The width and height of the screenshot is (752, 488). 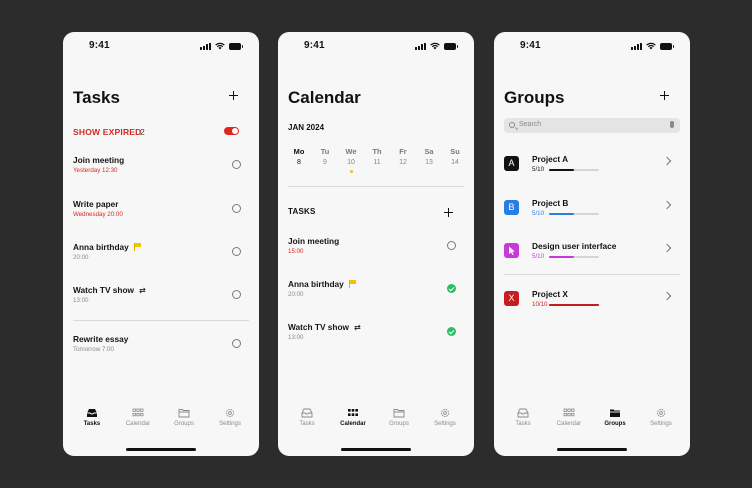 I want to click on day-cell: Tu 9, so click(x=325, y=160).